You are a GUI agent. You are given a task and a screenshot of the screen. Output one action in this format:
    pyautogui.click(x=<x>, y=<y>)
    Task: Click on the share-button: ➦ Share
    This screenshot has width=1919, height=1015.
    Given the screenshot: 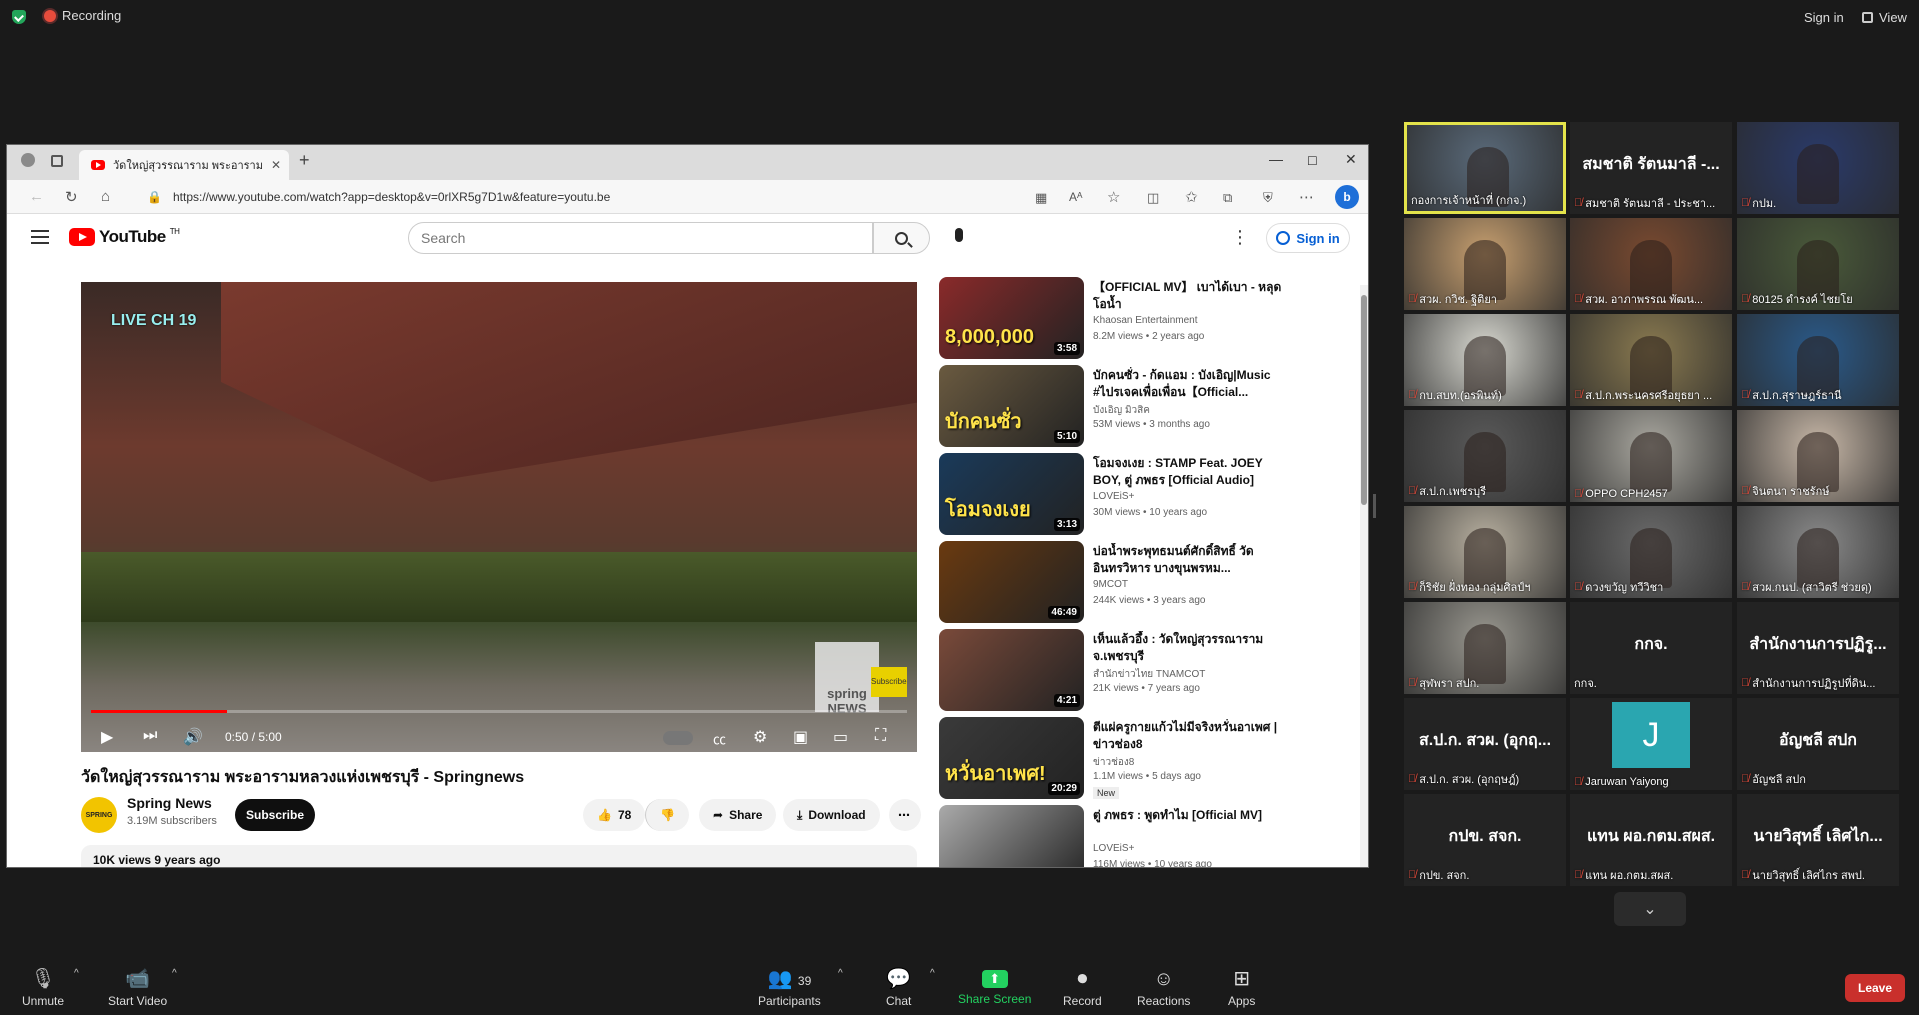 What is the action you would take?
    pyautogui.click(x=738, y=815)
    